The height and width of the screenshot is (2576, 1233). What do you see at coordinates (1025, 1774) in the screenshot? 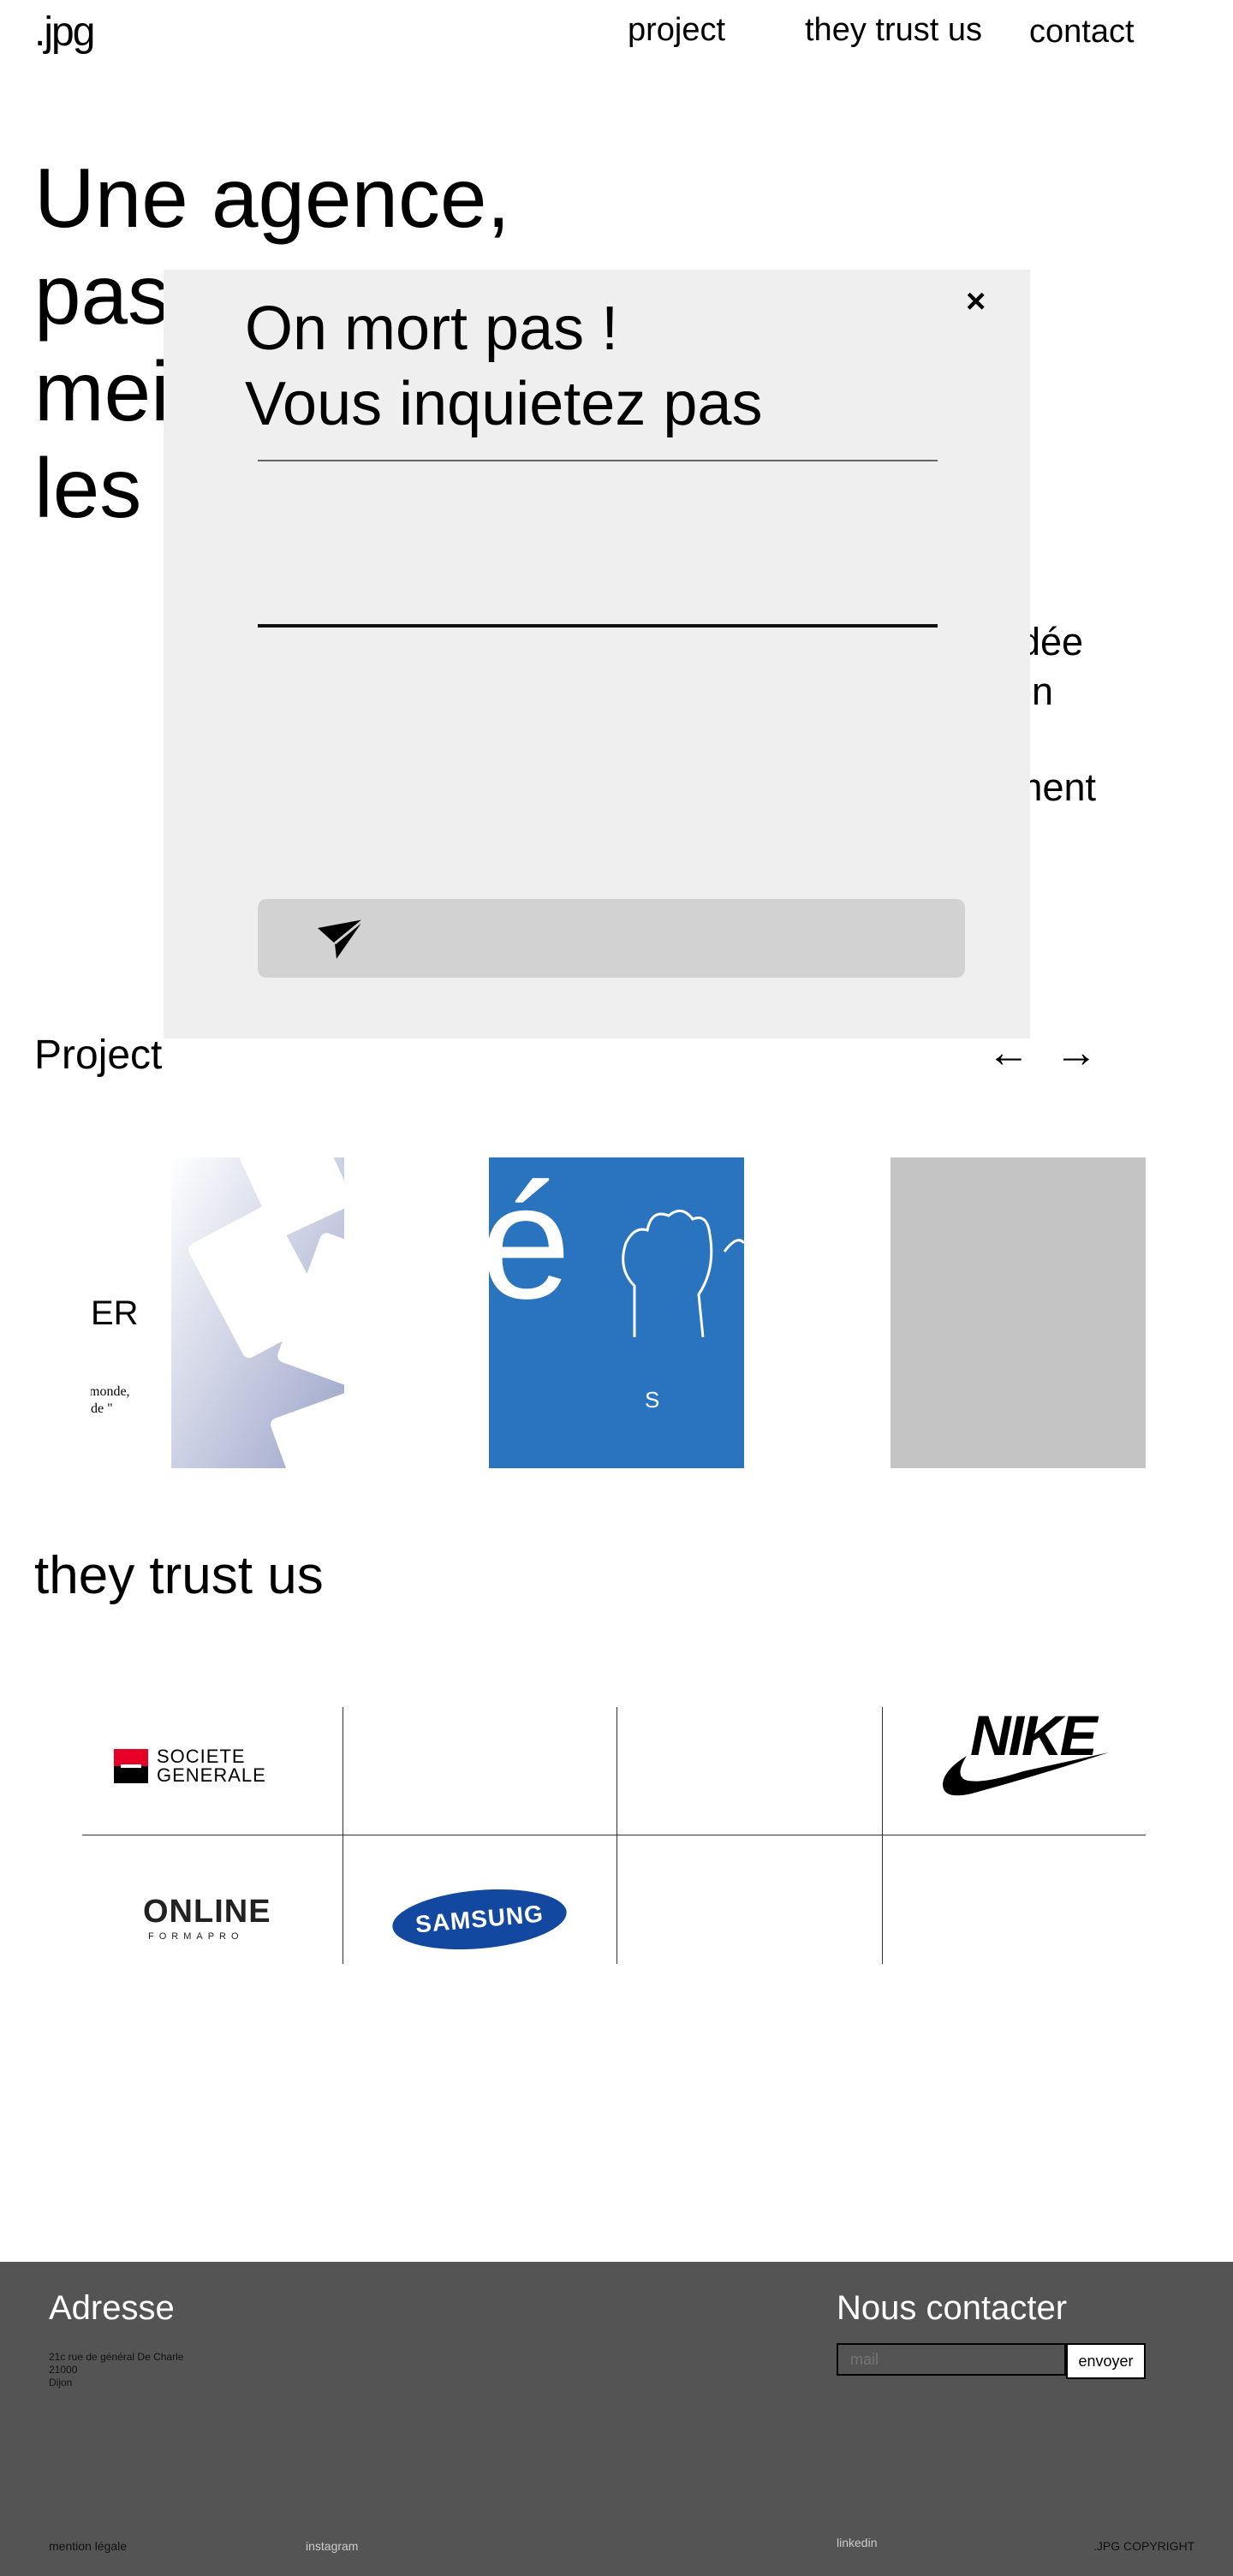
I see `nike-swoosh-icon` at bounding box center [1025, 1774].